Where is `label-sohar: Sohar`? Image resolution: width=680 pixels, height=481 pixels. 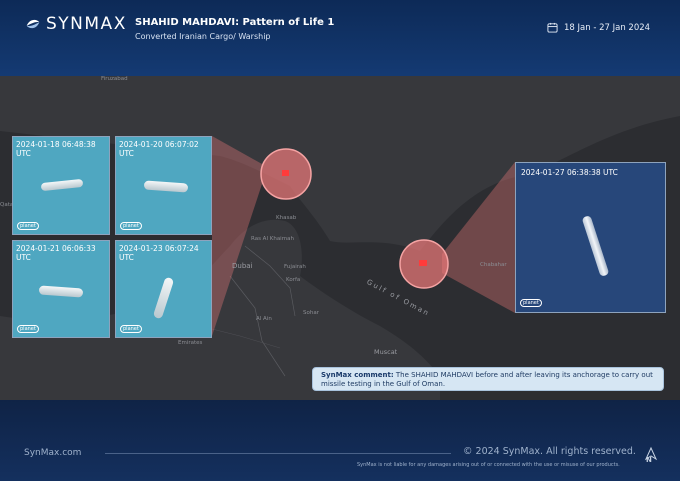 label-sohar: Sohar is located at coordinates (311, 313).